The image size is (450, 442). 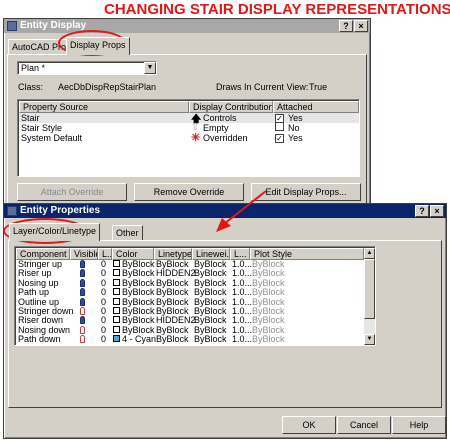 What do you see at coordinates (87, 68) in the screenshot?
I see `display-rep-dropdown: Plan * ▼` at bounding box center [87, 68].